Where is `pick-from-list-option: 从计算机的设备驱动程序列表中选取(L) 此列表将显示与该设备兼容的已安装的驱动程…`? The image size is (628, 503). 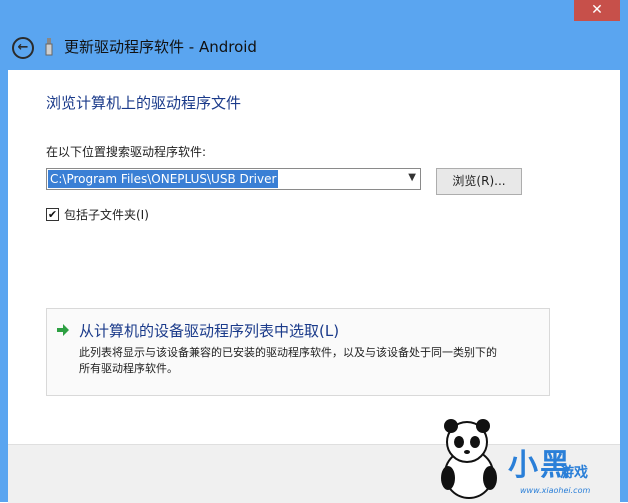 pick-from-list-option: 从计算机的设备驱动程序列表中选取(L) 此列表将显示与该设备兼容的已安装的驱动程… is located at coordinates (298, 352).